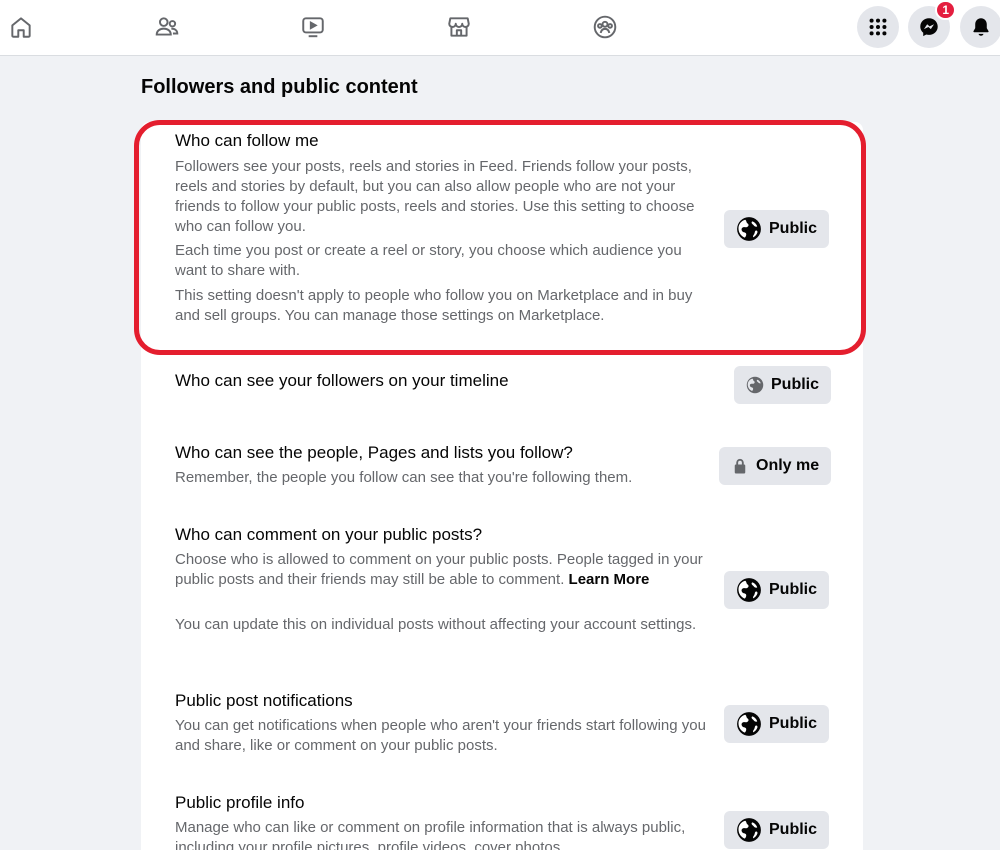  Describe the element at coordinates (788, 465) in the screenshot. I see `people-you-follow-audience-label: Only me` at that location.